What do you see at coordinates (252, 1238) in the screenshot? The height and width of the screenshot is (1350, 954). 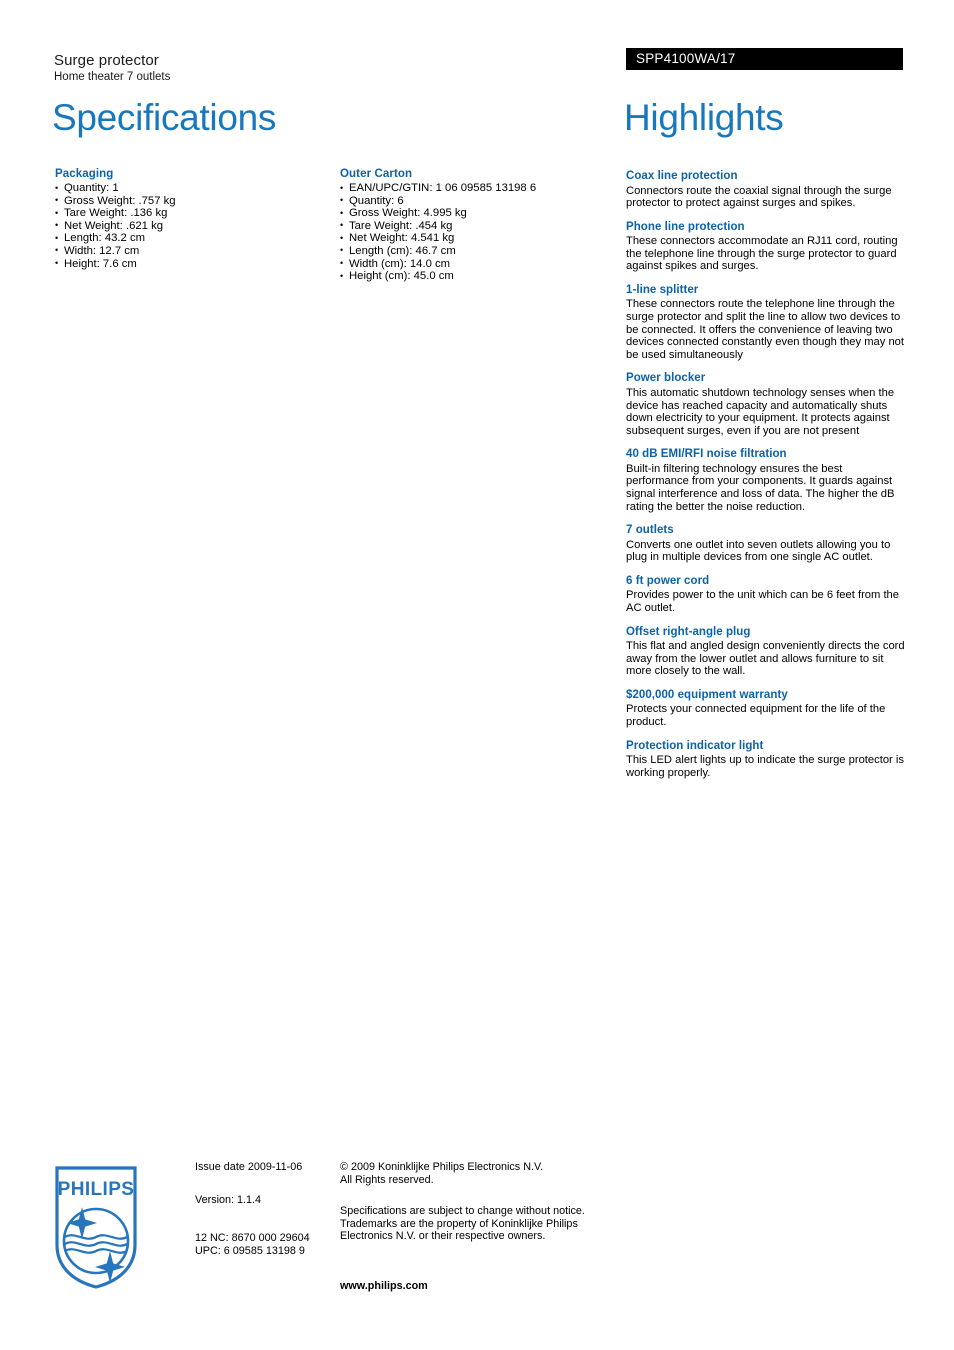 I see `twelve-nc-code: 12 NC: 8670 000 29604` at bounding box center [252, 1238].